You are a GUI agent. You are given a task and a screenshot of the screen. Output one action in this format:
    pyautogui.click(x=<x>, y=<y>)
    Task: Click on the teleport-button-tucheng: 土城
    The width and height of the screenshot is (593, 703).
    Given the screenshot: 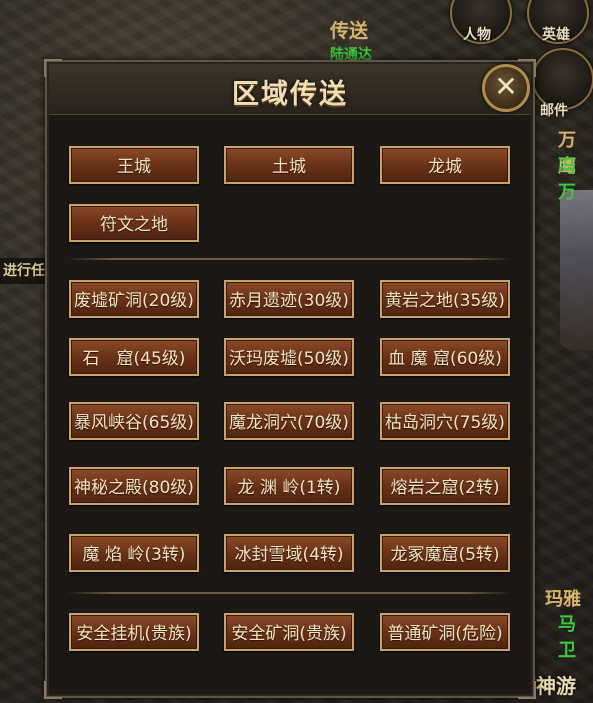 What is the action you would take?
    pyautogui.click(x=289, y=165)
    